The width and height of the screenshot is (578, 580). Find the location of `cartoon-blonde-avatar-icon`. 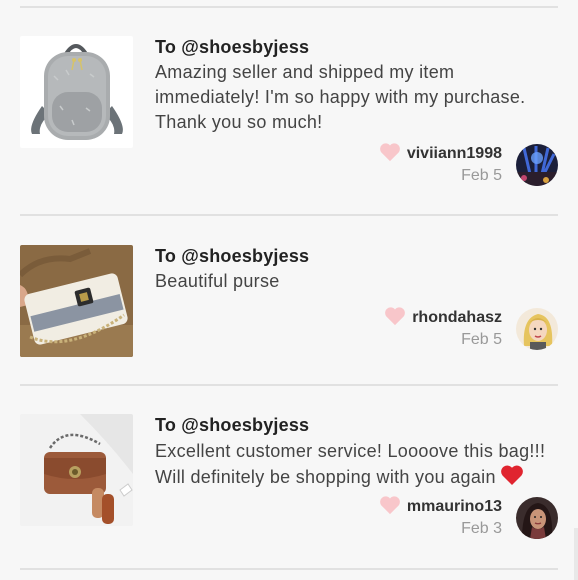

cartoon-blonde-avatar-icon is located at coordinates (537, 329).